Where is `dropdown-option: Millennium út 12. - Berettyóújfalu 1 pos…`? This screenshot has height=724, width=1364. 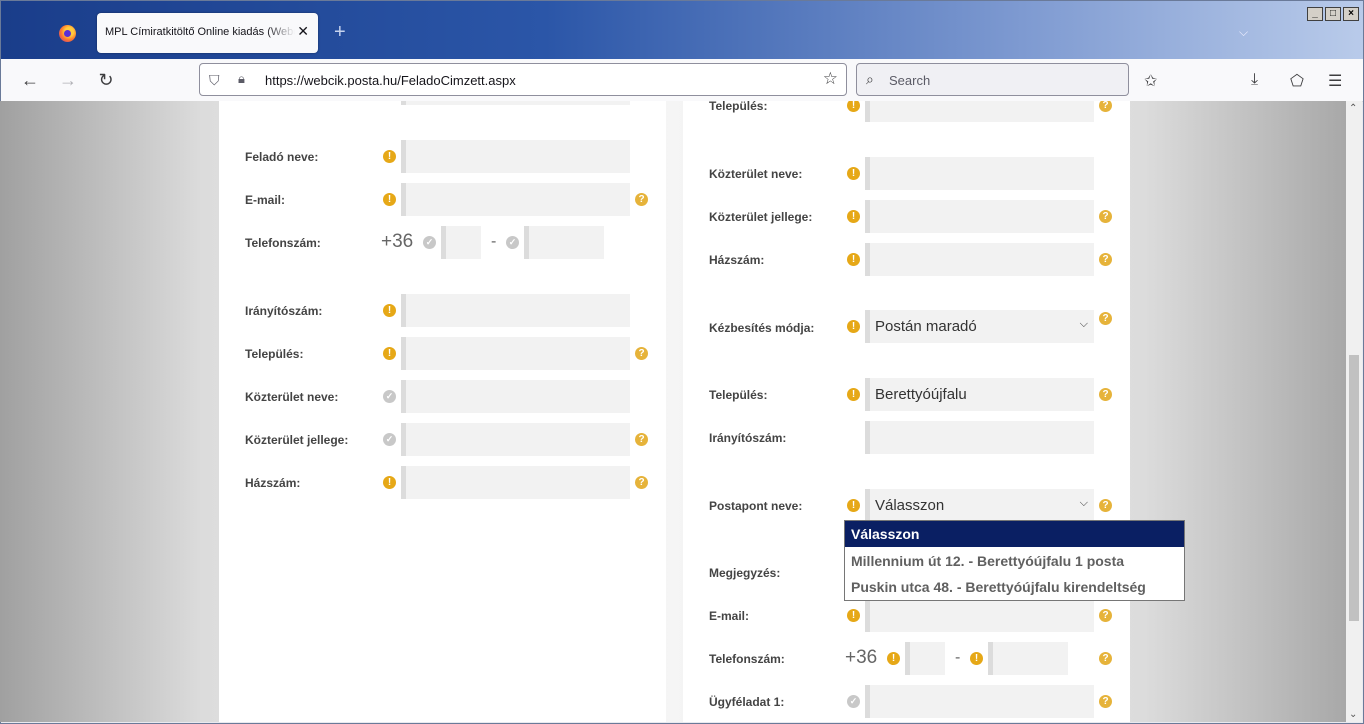
dropdown-option: Millennium út 12. - Berettyóújfalu 1 pos… is located at coordinates (1014, 561).